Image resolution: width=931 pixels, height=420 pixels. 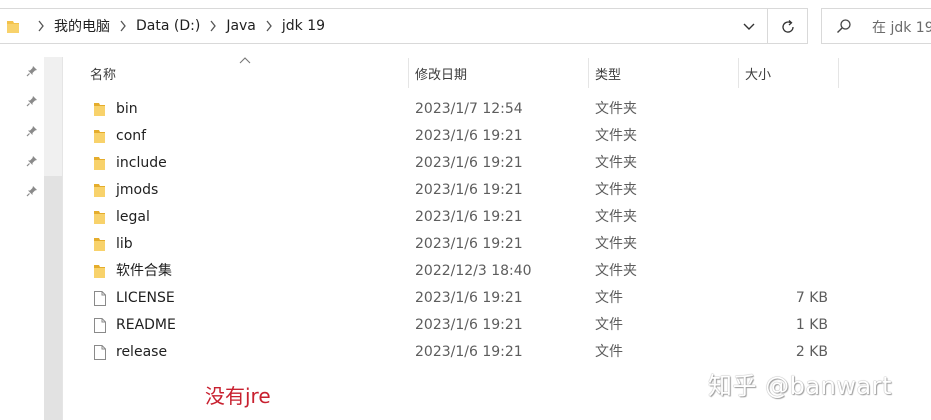 I want to click on search-icon, so click(x=844, y=28).